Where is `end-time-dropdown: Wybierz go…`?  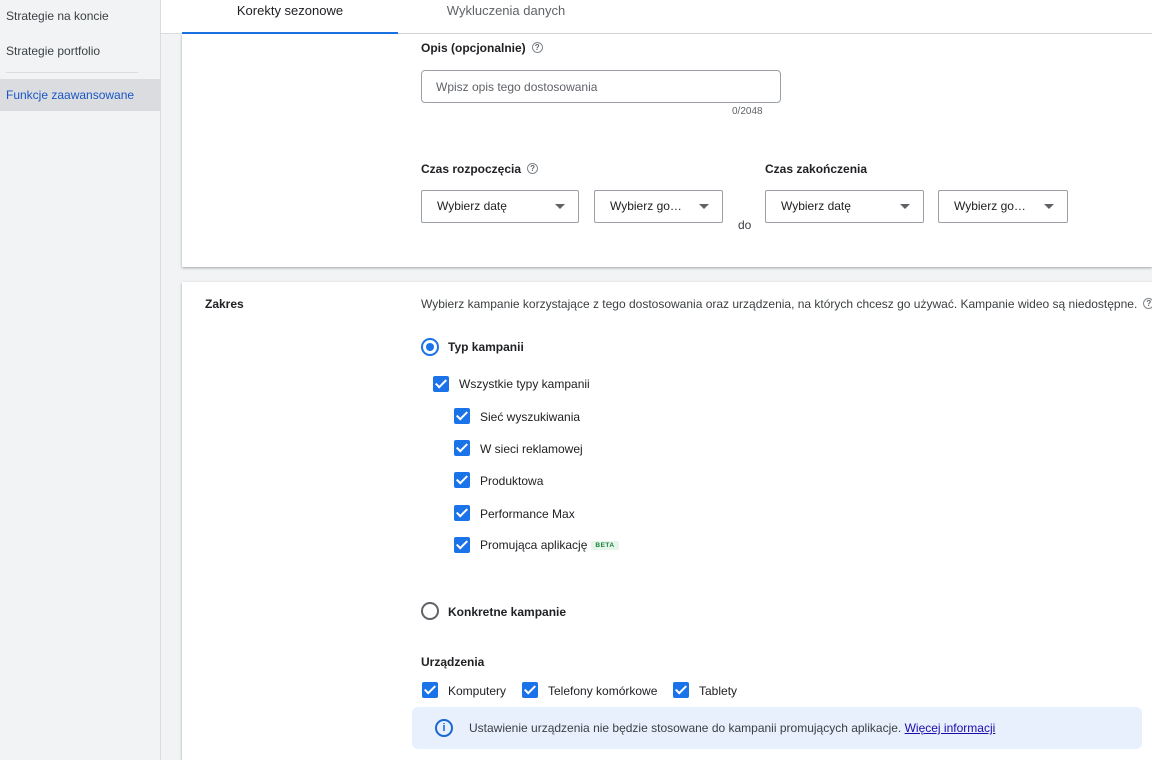
end-time-dropdown: Wybierz go… is located at coordinates (1003, 206).